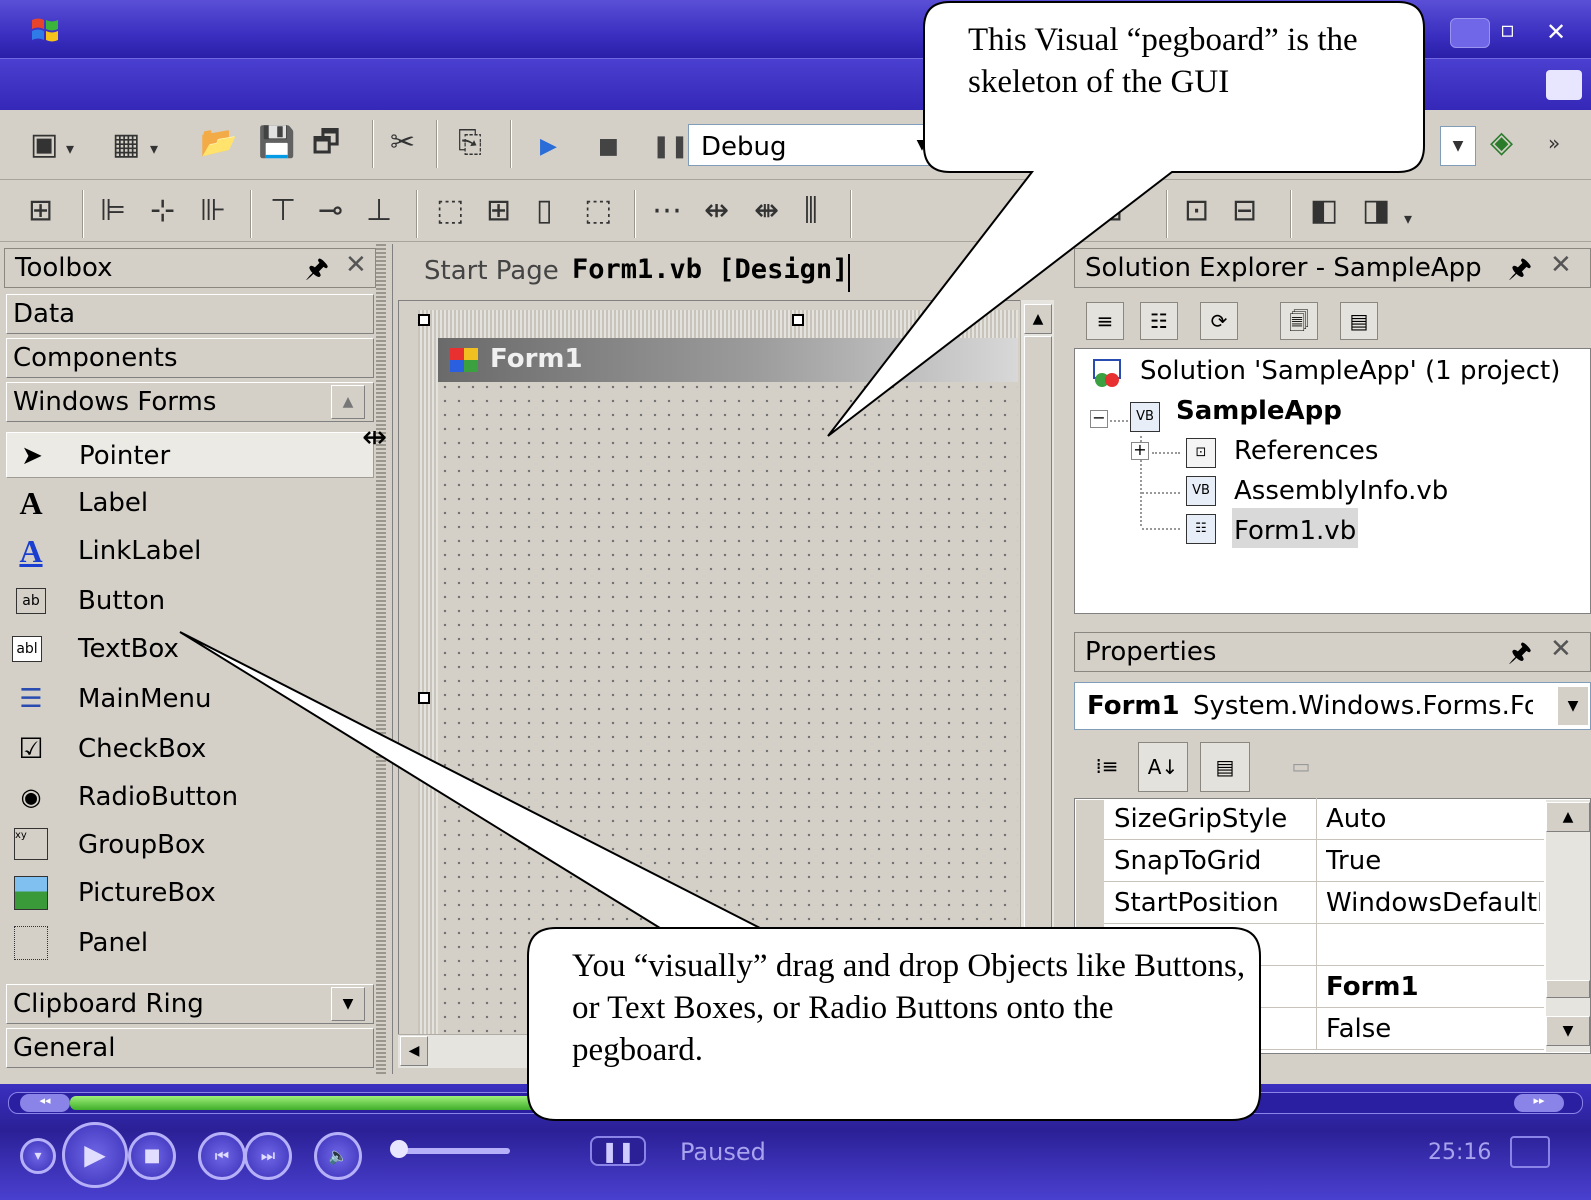  What do you see at coordinates (276, 143) in the screenshot?
I see `save-icon: 💾` at bounding box center [276, 143].